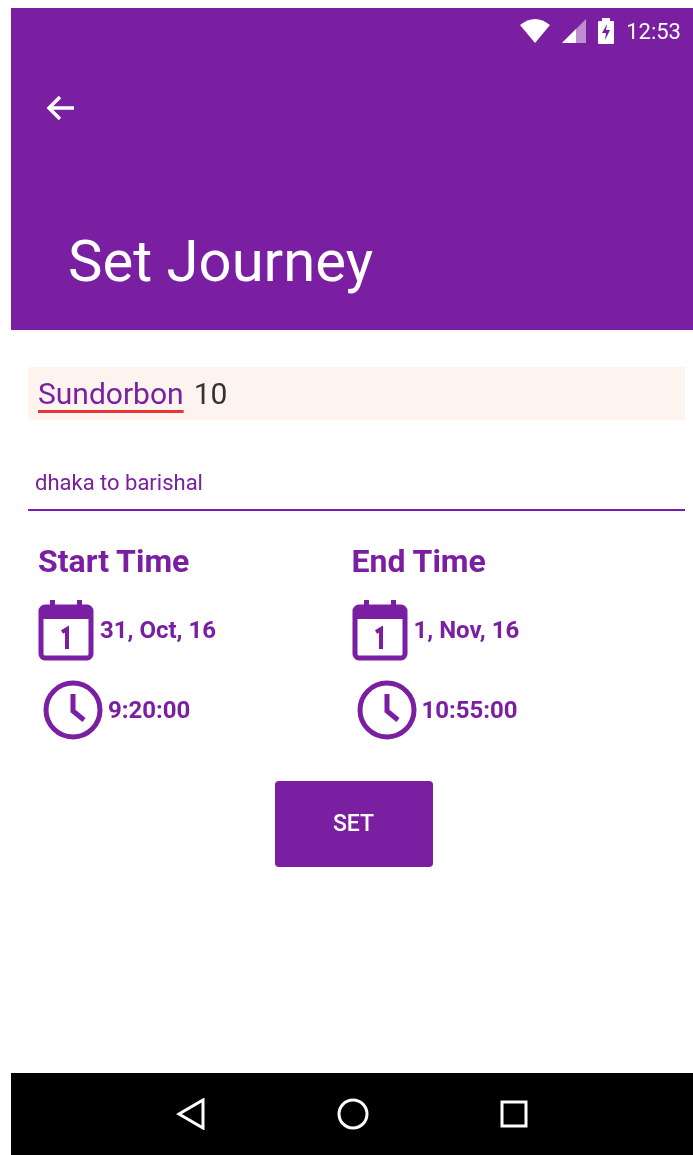 Image resolution: width=693 pixels, height=1155 pixels. What do you see at coordinates (111, 394) in the screenshot?
I see `field-word: Sundorbon` at bounding box center [111, 394].